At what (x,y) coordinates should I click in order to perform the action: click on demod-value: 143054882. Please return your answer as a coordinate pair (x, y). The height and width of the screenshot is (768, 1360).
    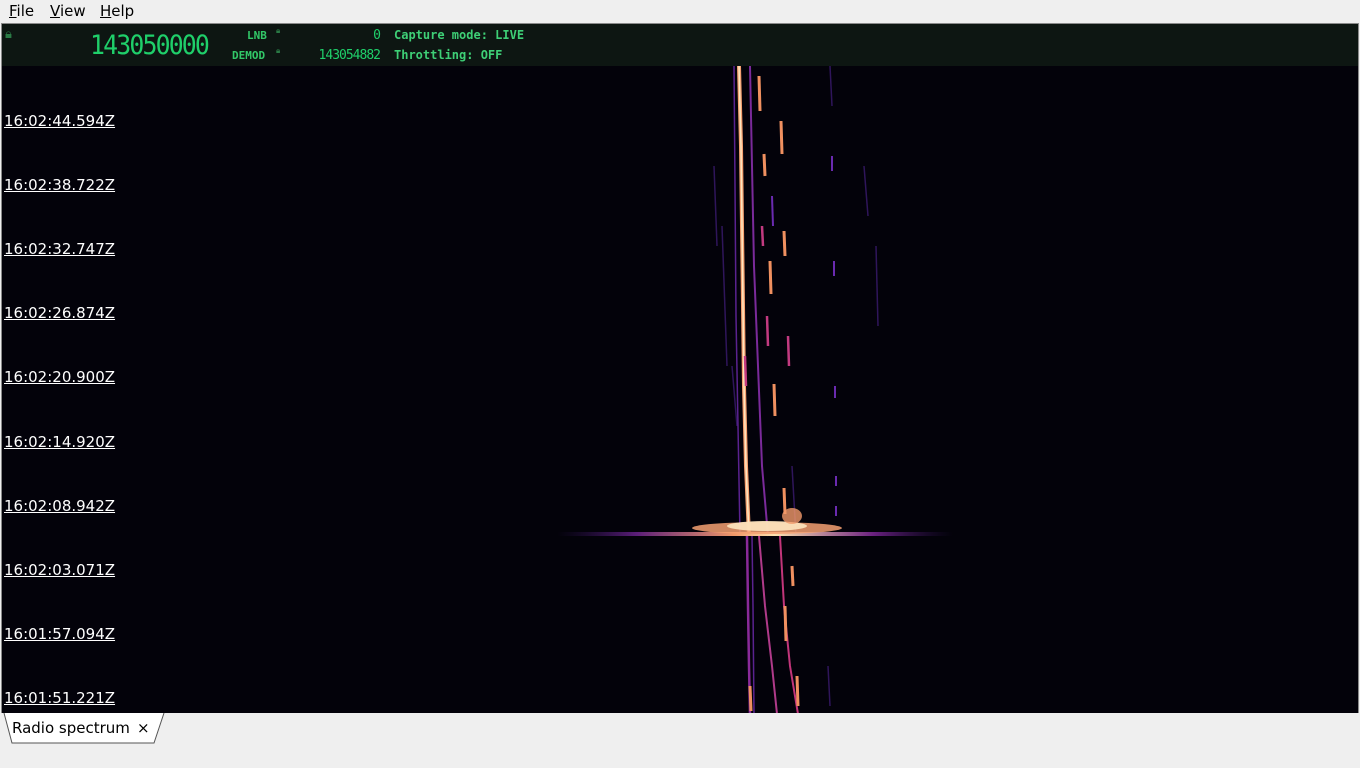
    Looking at the image, I should click on (336, 55).